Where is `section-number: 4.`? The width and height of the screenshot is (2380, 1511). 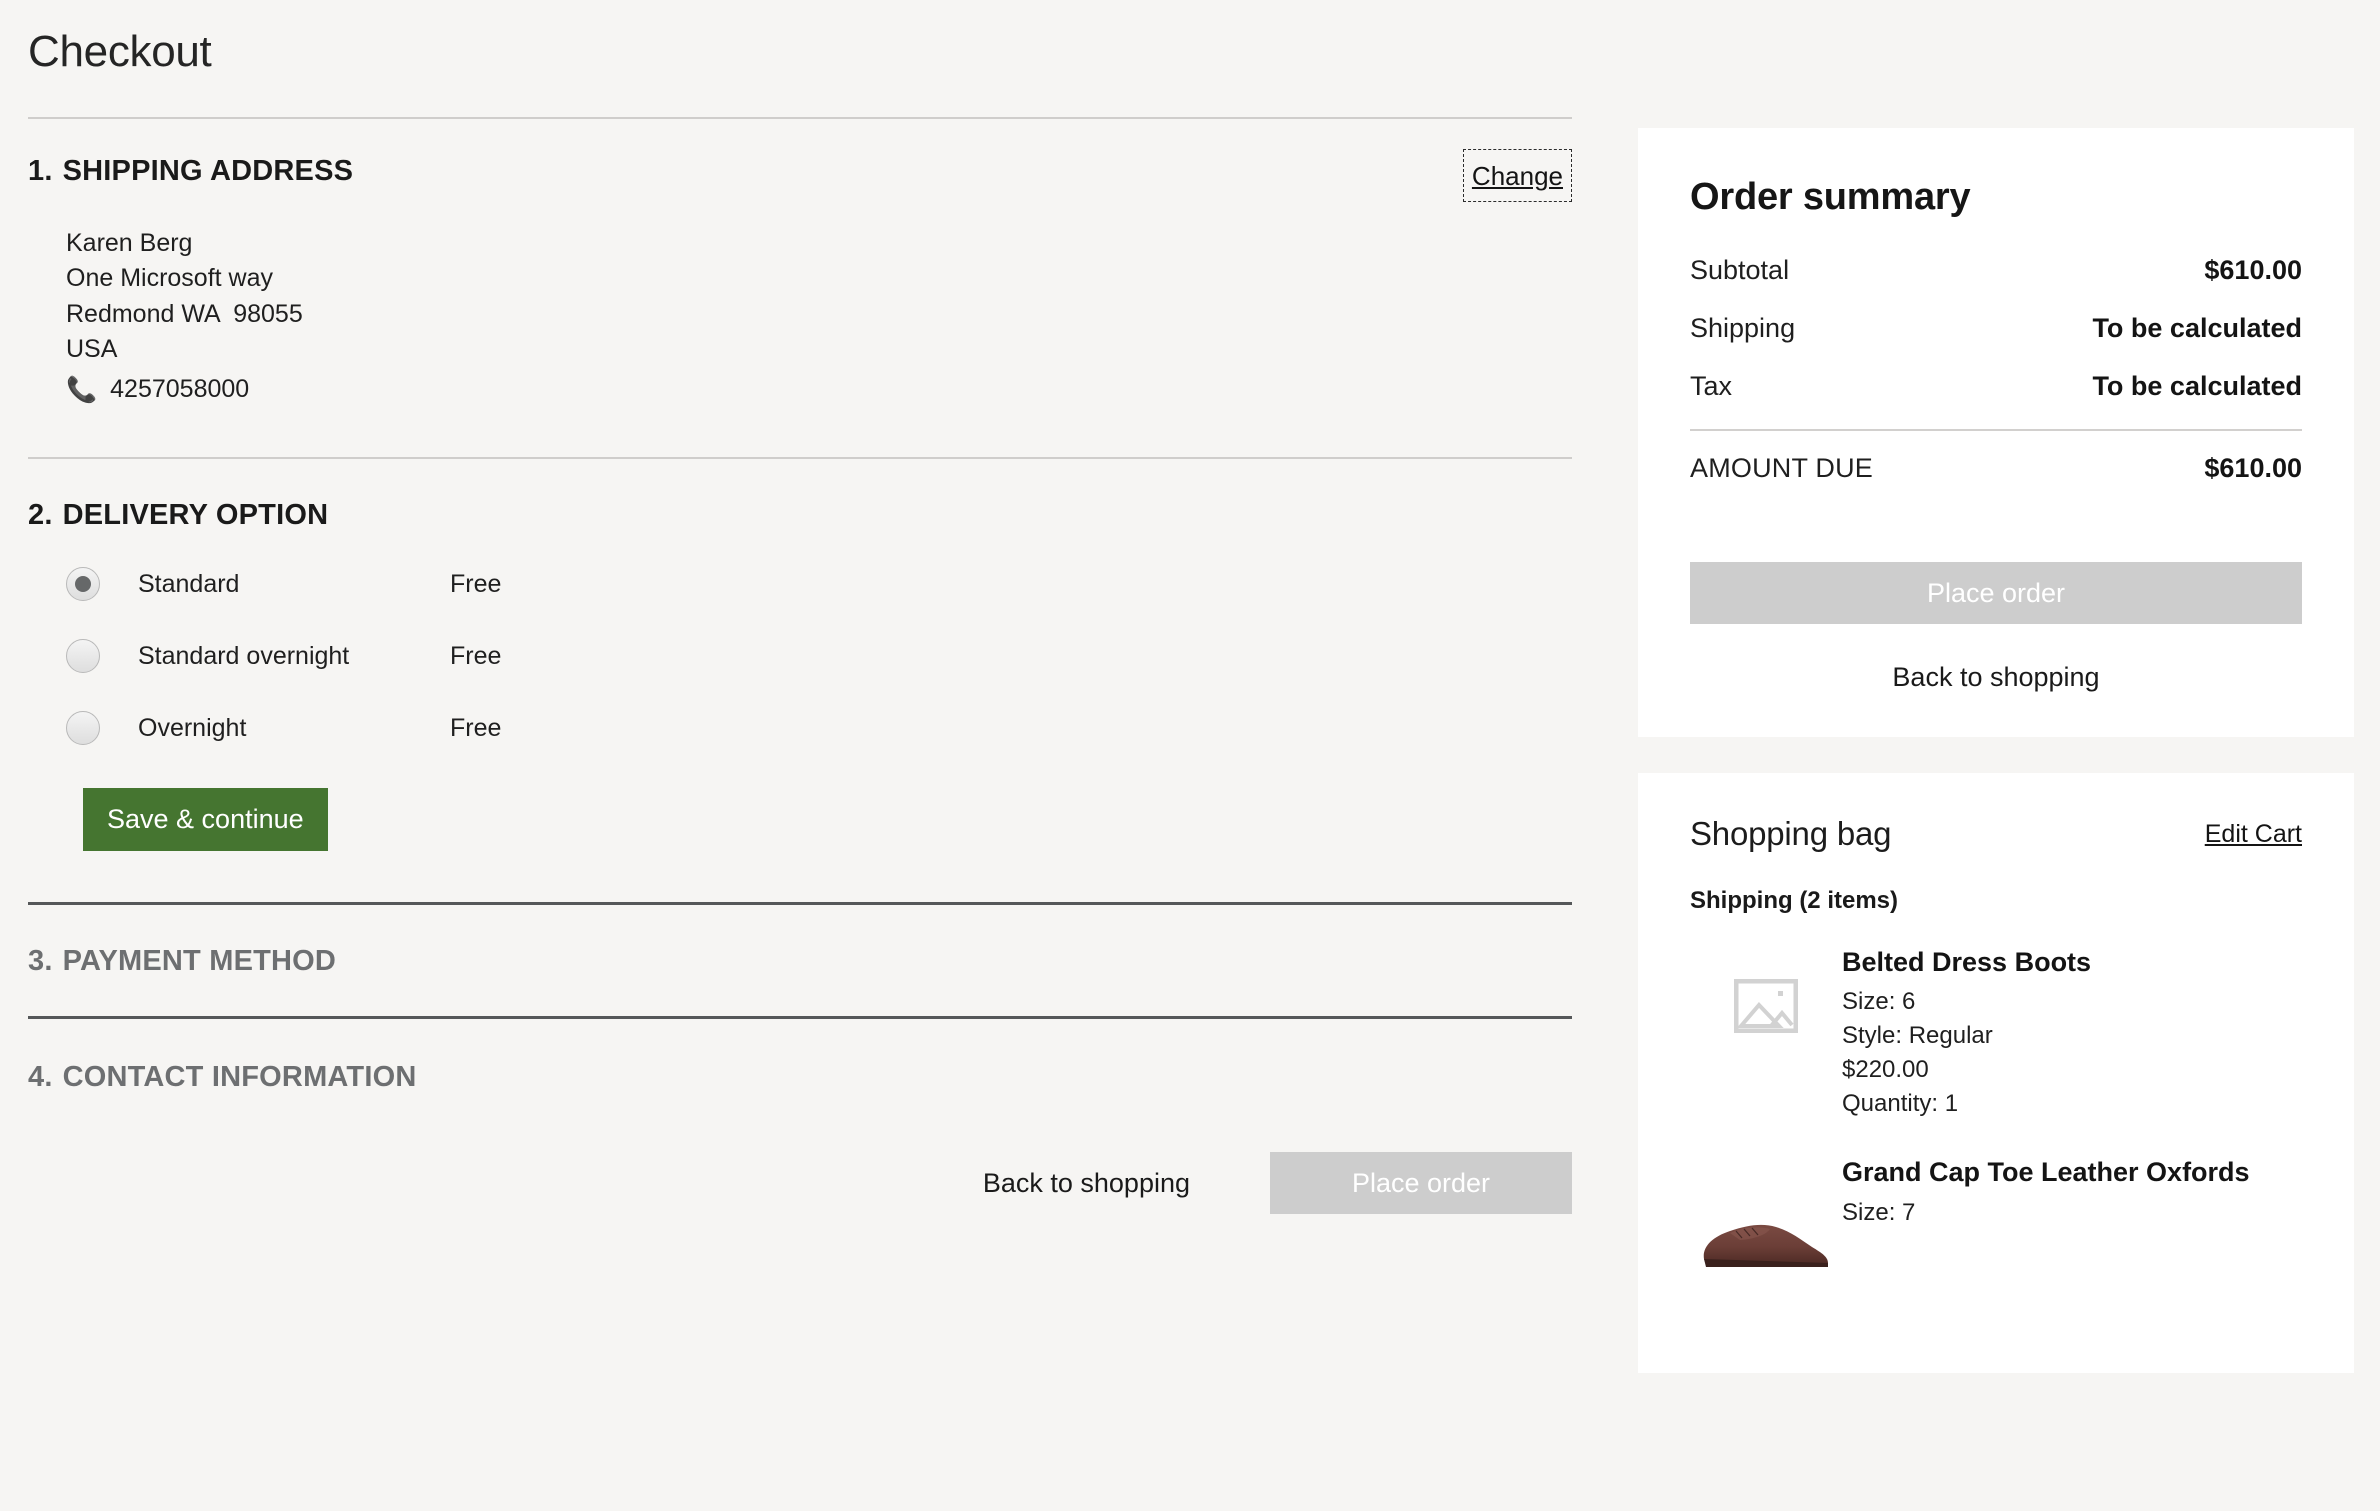
section-number: 4. is located at coordinates (40, 1077).